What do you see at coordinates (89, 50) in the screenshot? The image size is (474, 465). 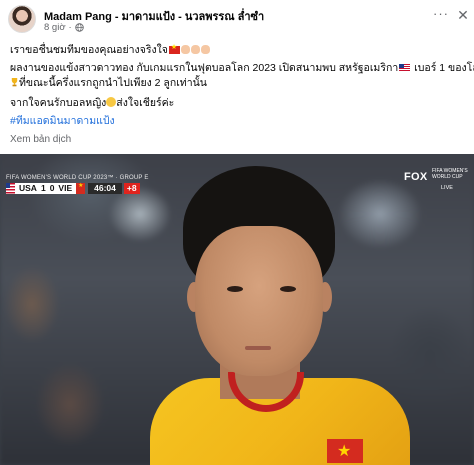 I see `post-text: เราขอชื่นชมทีมของคุณอย่างจริงใจ` at bounding box center [89, 50].